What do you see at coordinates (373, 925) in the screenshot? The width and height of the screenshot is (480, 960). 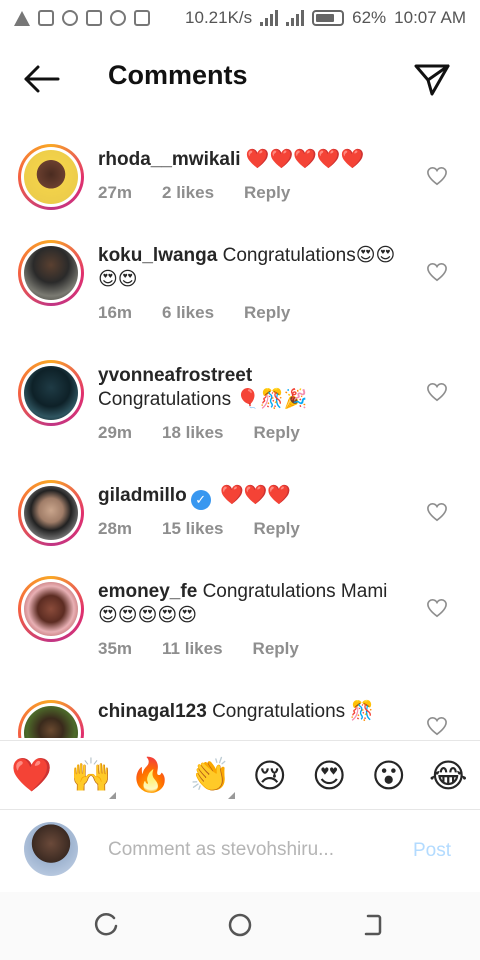 I see `back-nav-icon` at bounding box center [373, 925].